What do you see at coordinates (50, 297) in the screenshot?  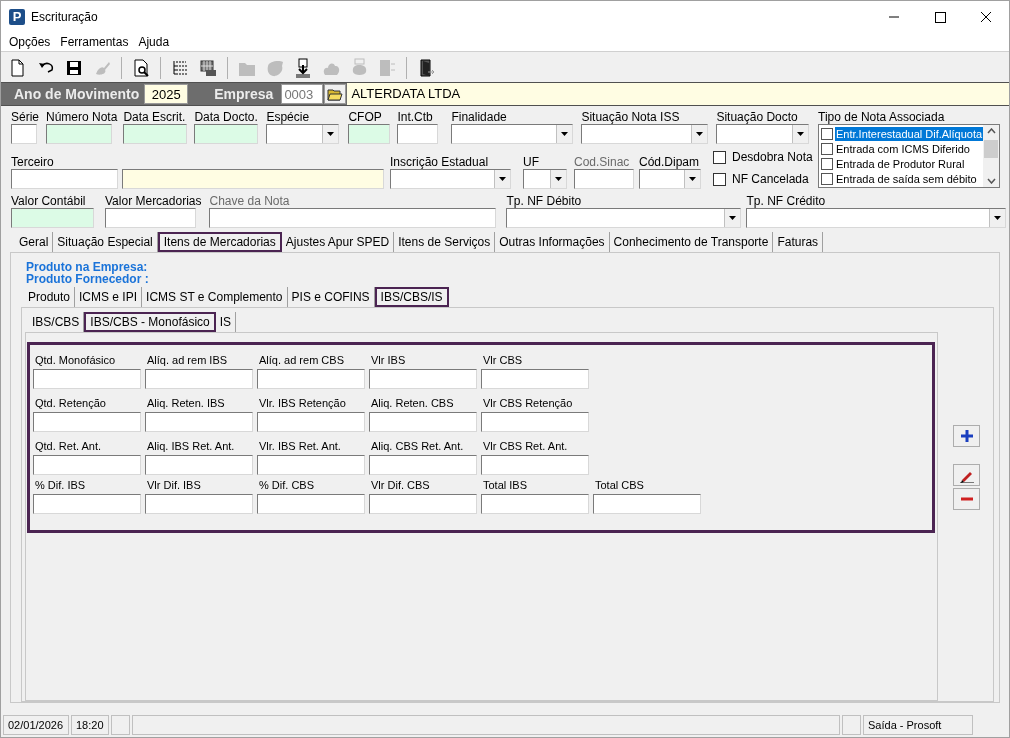 I see `tab: Produto` at bounding box center [50, 297].